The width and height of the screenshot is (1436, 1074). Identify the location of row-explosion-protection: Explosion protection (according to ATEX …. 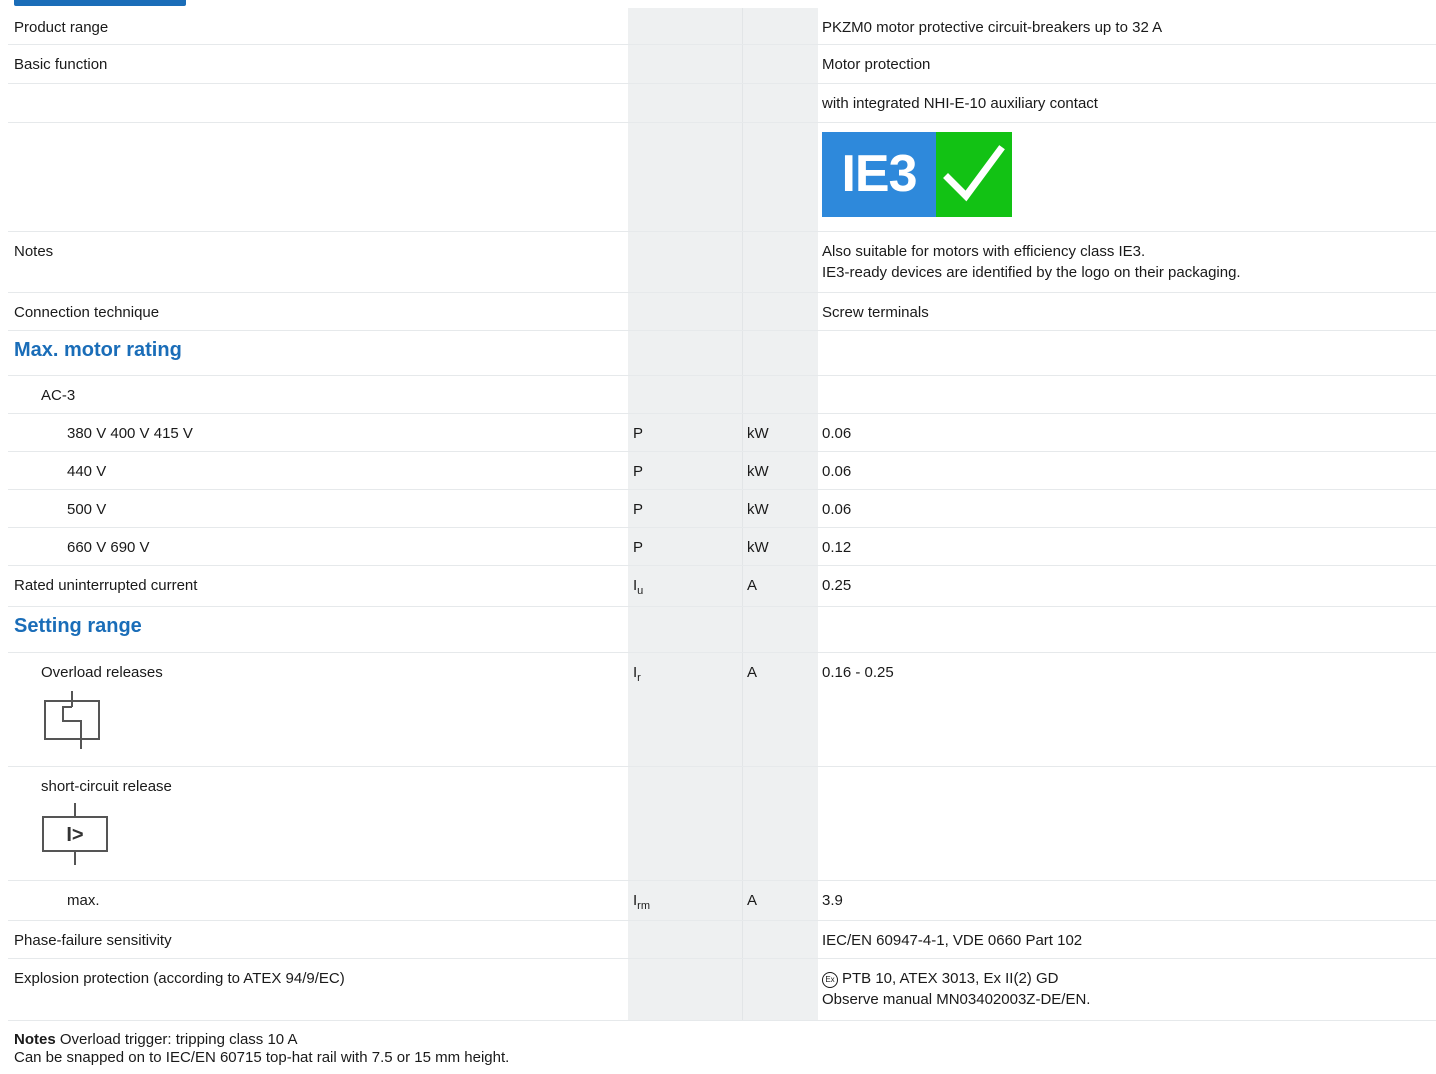
(722, 990).